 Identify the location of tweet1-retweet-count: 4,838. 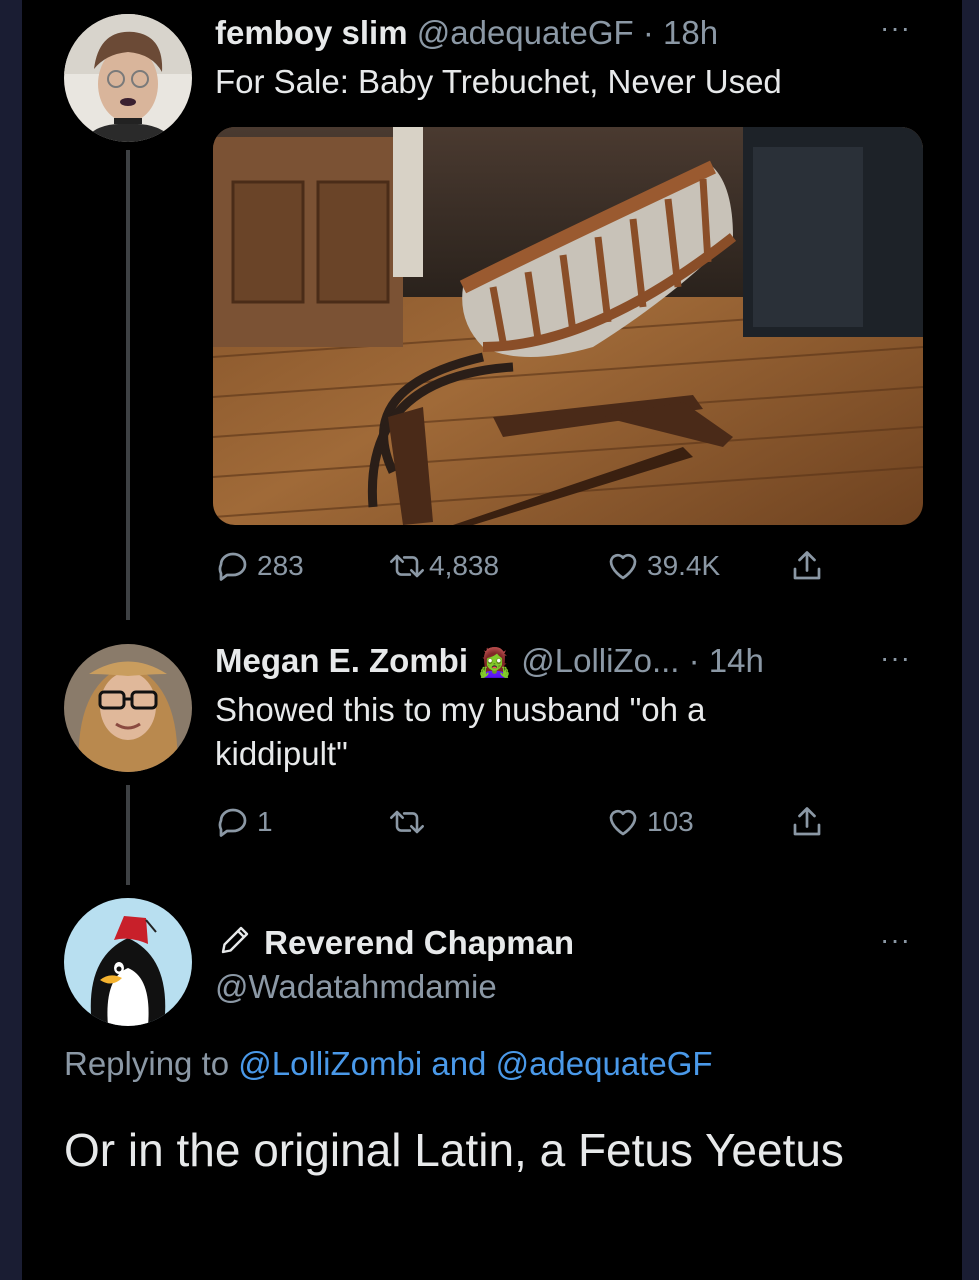
(464, 565).